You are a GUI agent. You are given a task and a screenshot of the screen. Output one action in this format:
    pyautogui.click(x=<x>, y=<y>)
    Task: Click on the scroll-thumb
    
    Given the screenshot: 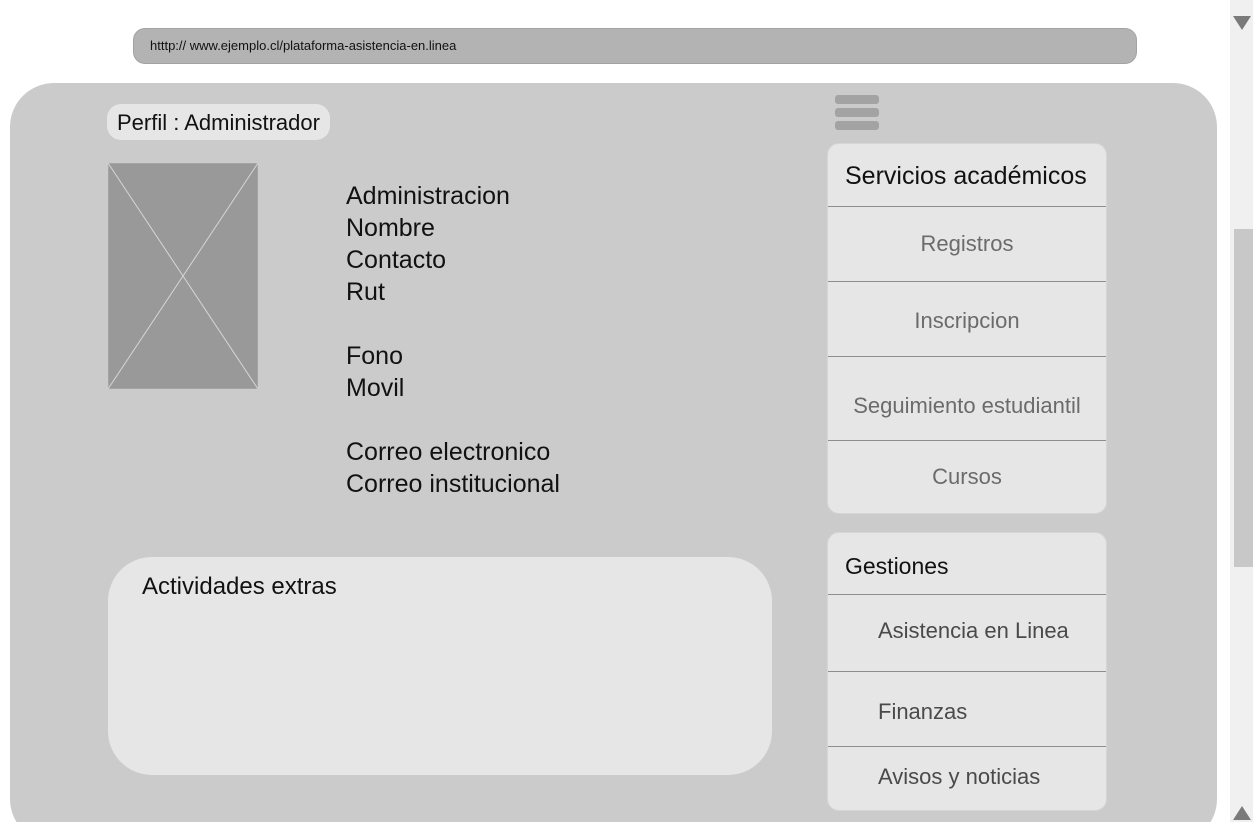 What is the action you would take?
    pyautogui.click(x=1243, y=398)
    